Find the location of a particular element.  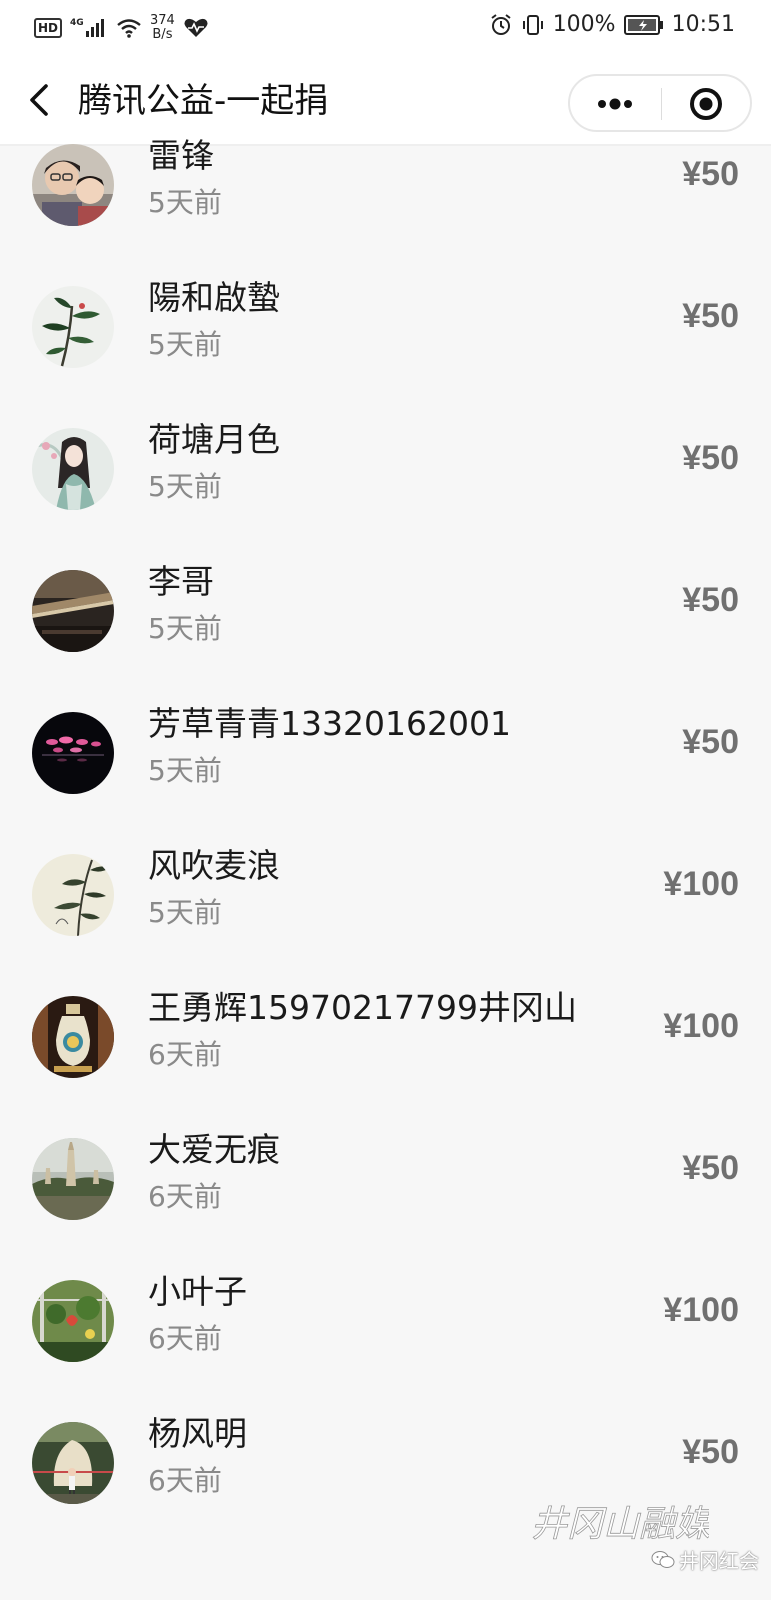

battery-percentage: 100% is located at coordinates (584, 24).